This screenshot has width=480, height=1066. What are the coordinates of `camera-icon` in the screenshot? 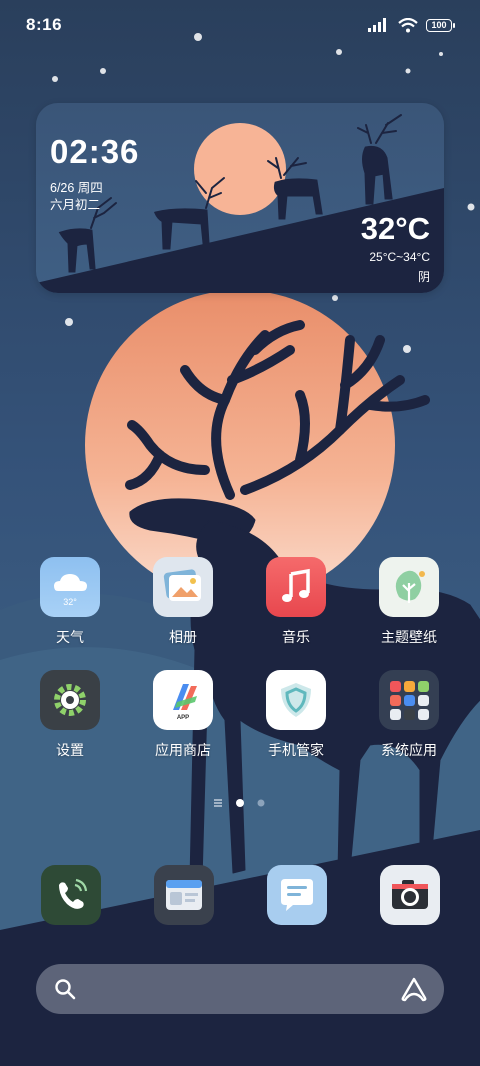 It's located at (410, 895).